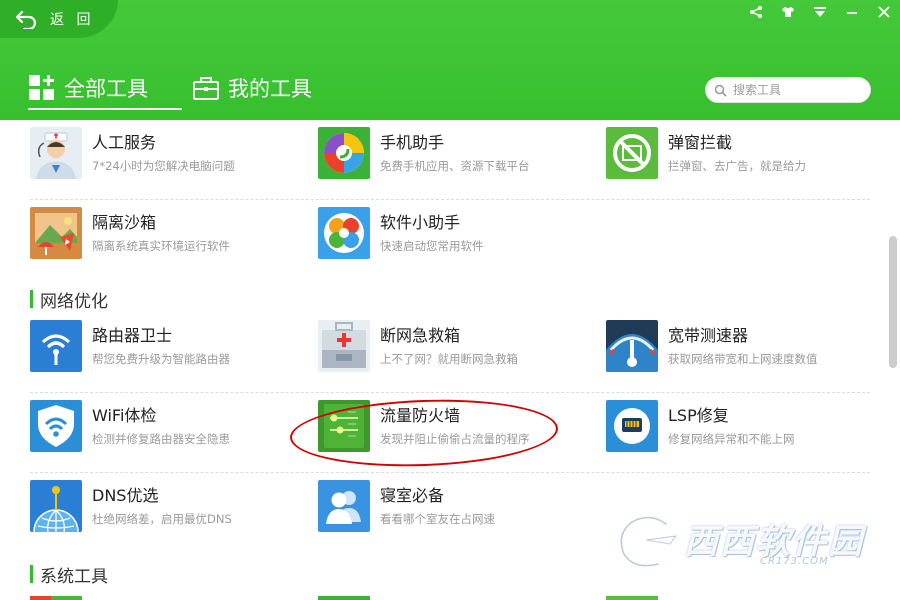  I want to click on tool-desc: 获取网络带宽和上网速度数值, so click(743, 359).